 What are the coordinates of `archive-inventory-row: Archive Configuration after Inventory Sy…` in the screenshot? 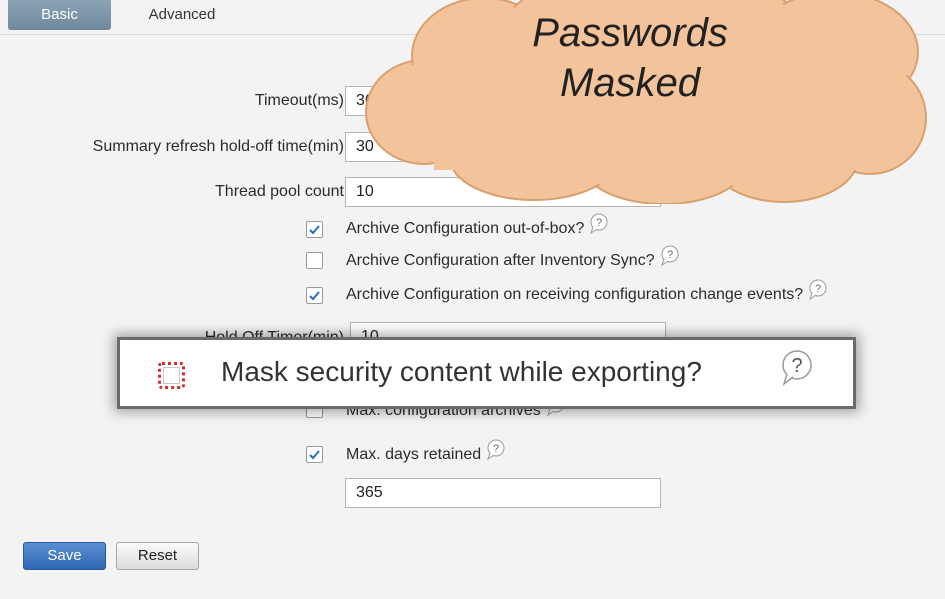 It's located at (512, 258).